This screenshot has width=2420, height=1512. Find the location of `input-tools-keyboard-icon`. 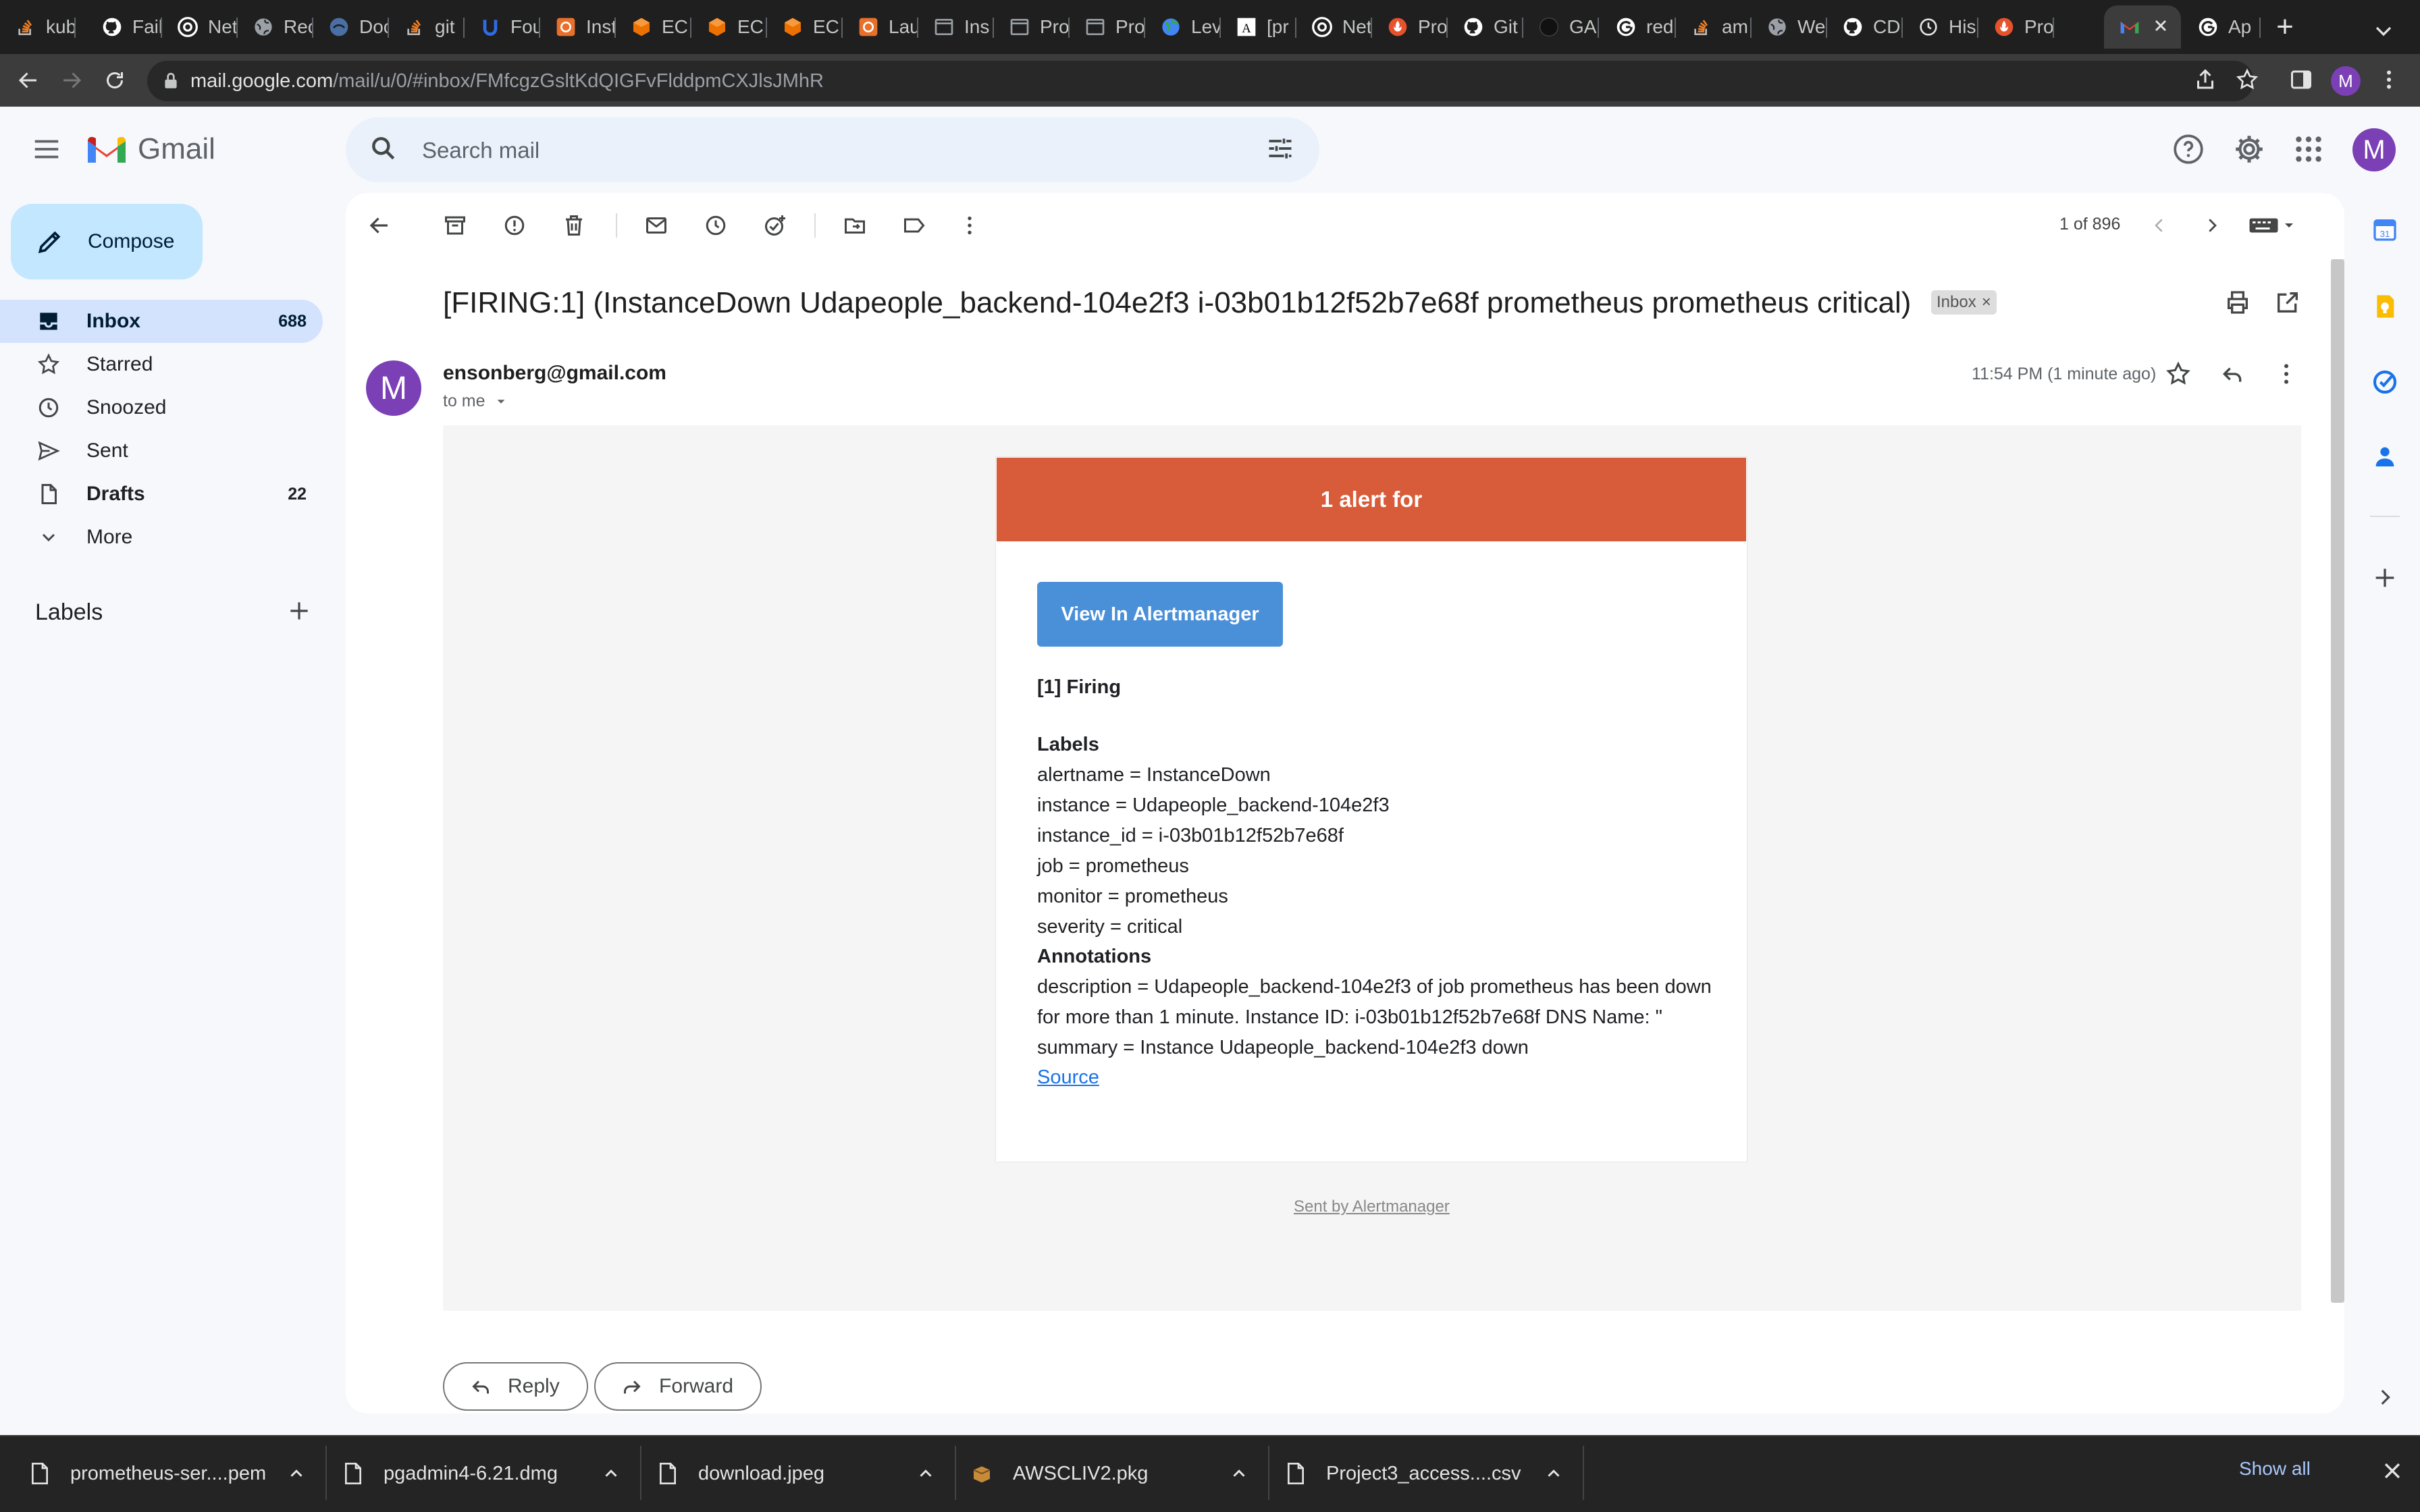

input-tools-keyboard-icon is located at coordinates (2273, 226).